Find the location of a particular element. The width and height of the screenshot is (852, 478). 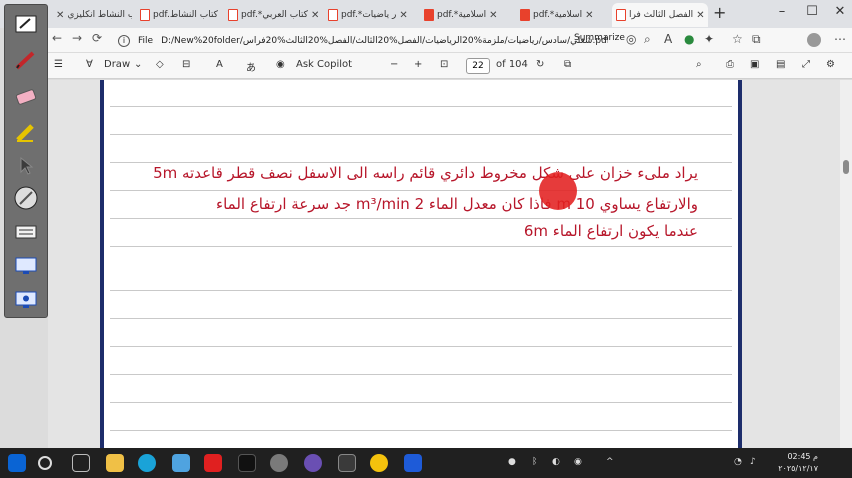

page-count: of 104 is located at coordinates (512, 64).